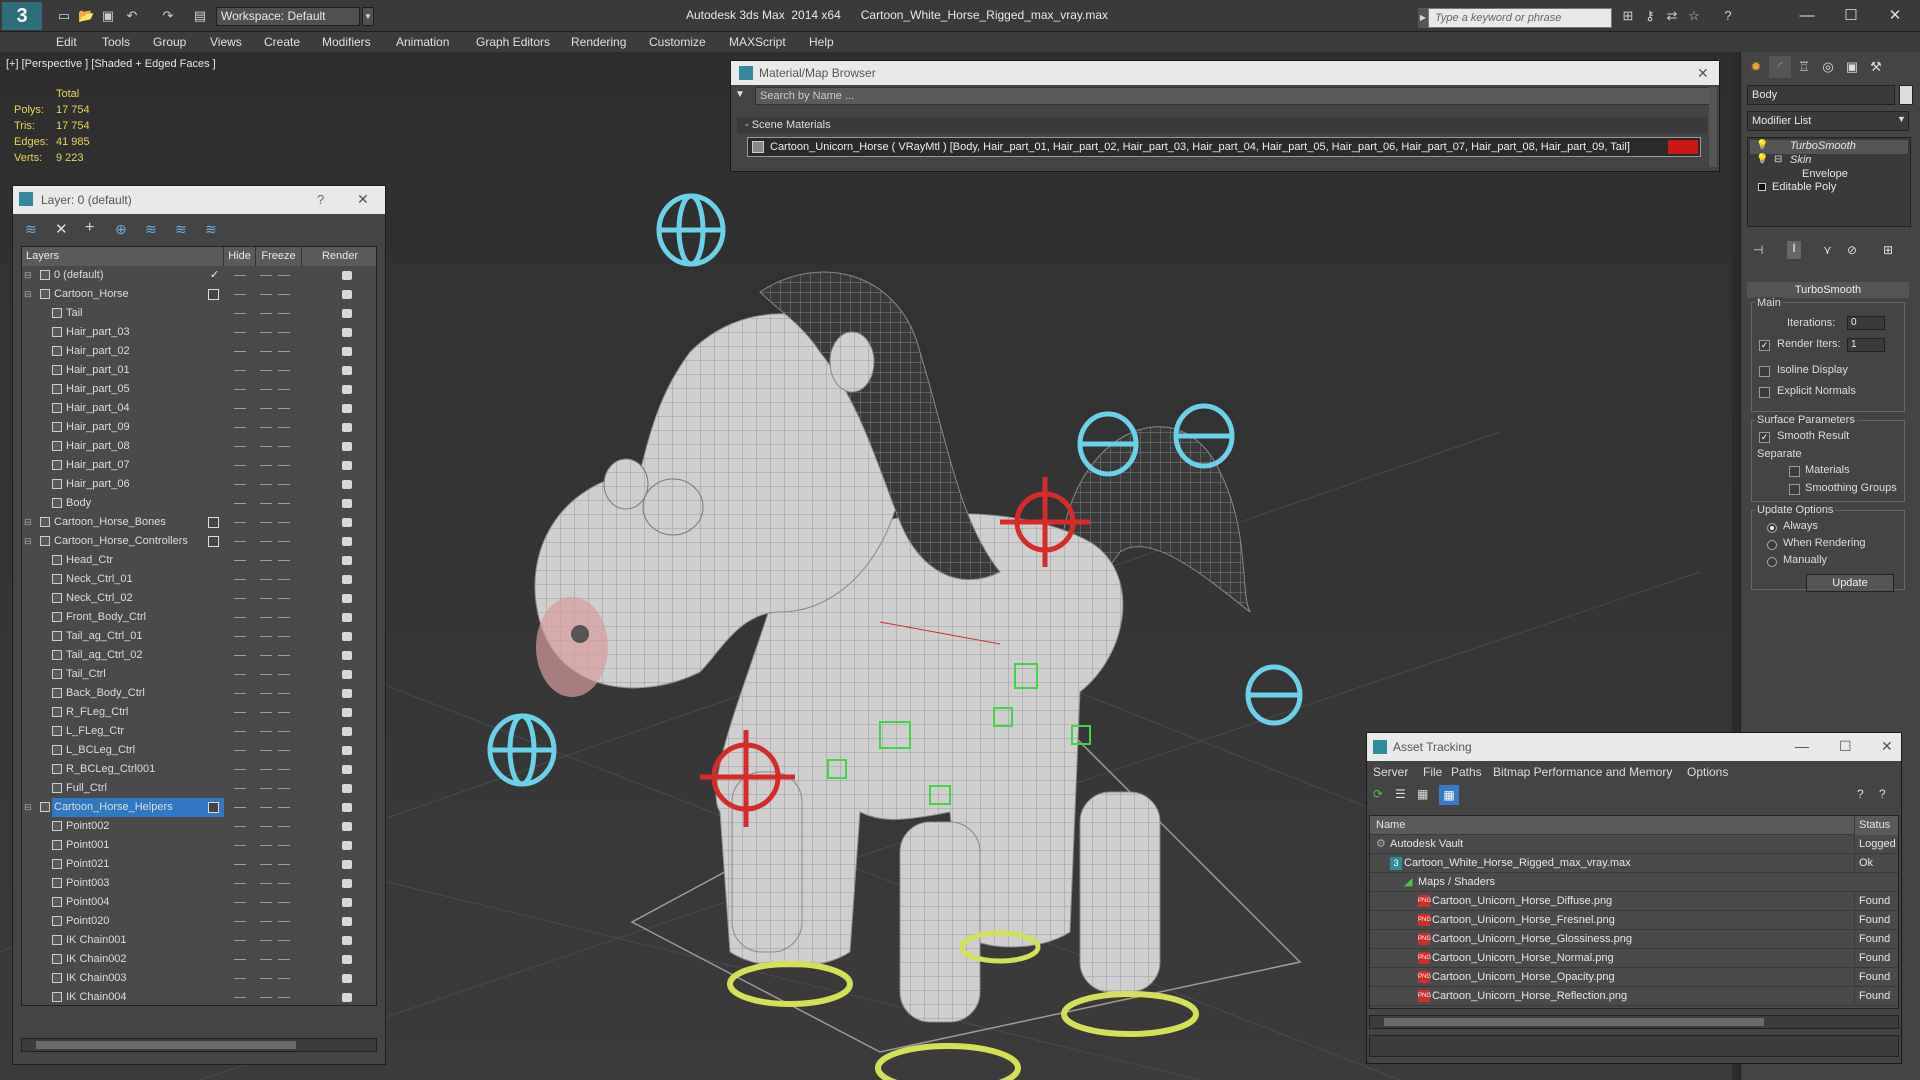  I want to click on remove-modifier-icon: ⊘, so click(1852, 250).